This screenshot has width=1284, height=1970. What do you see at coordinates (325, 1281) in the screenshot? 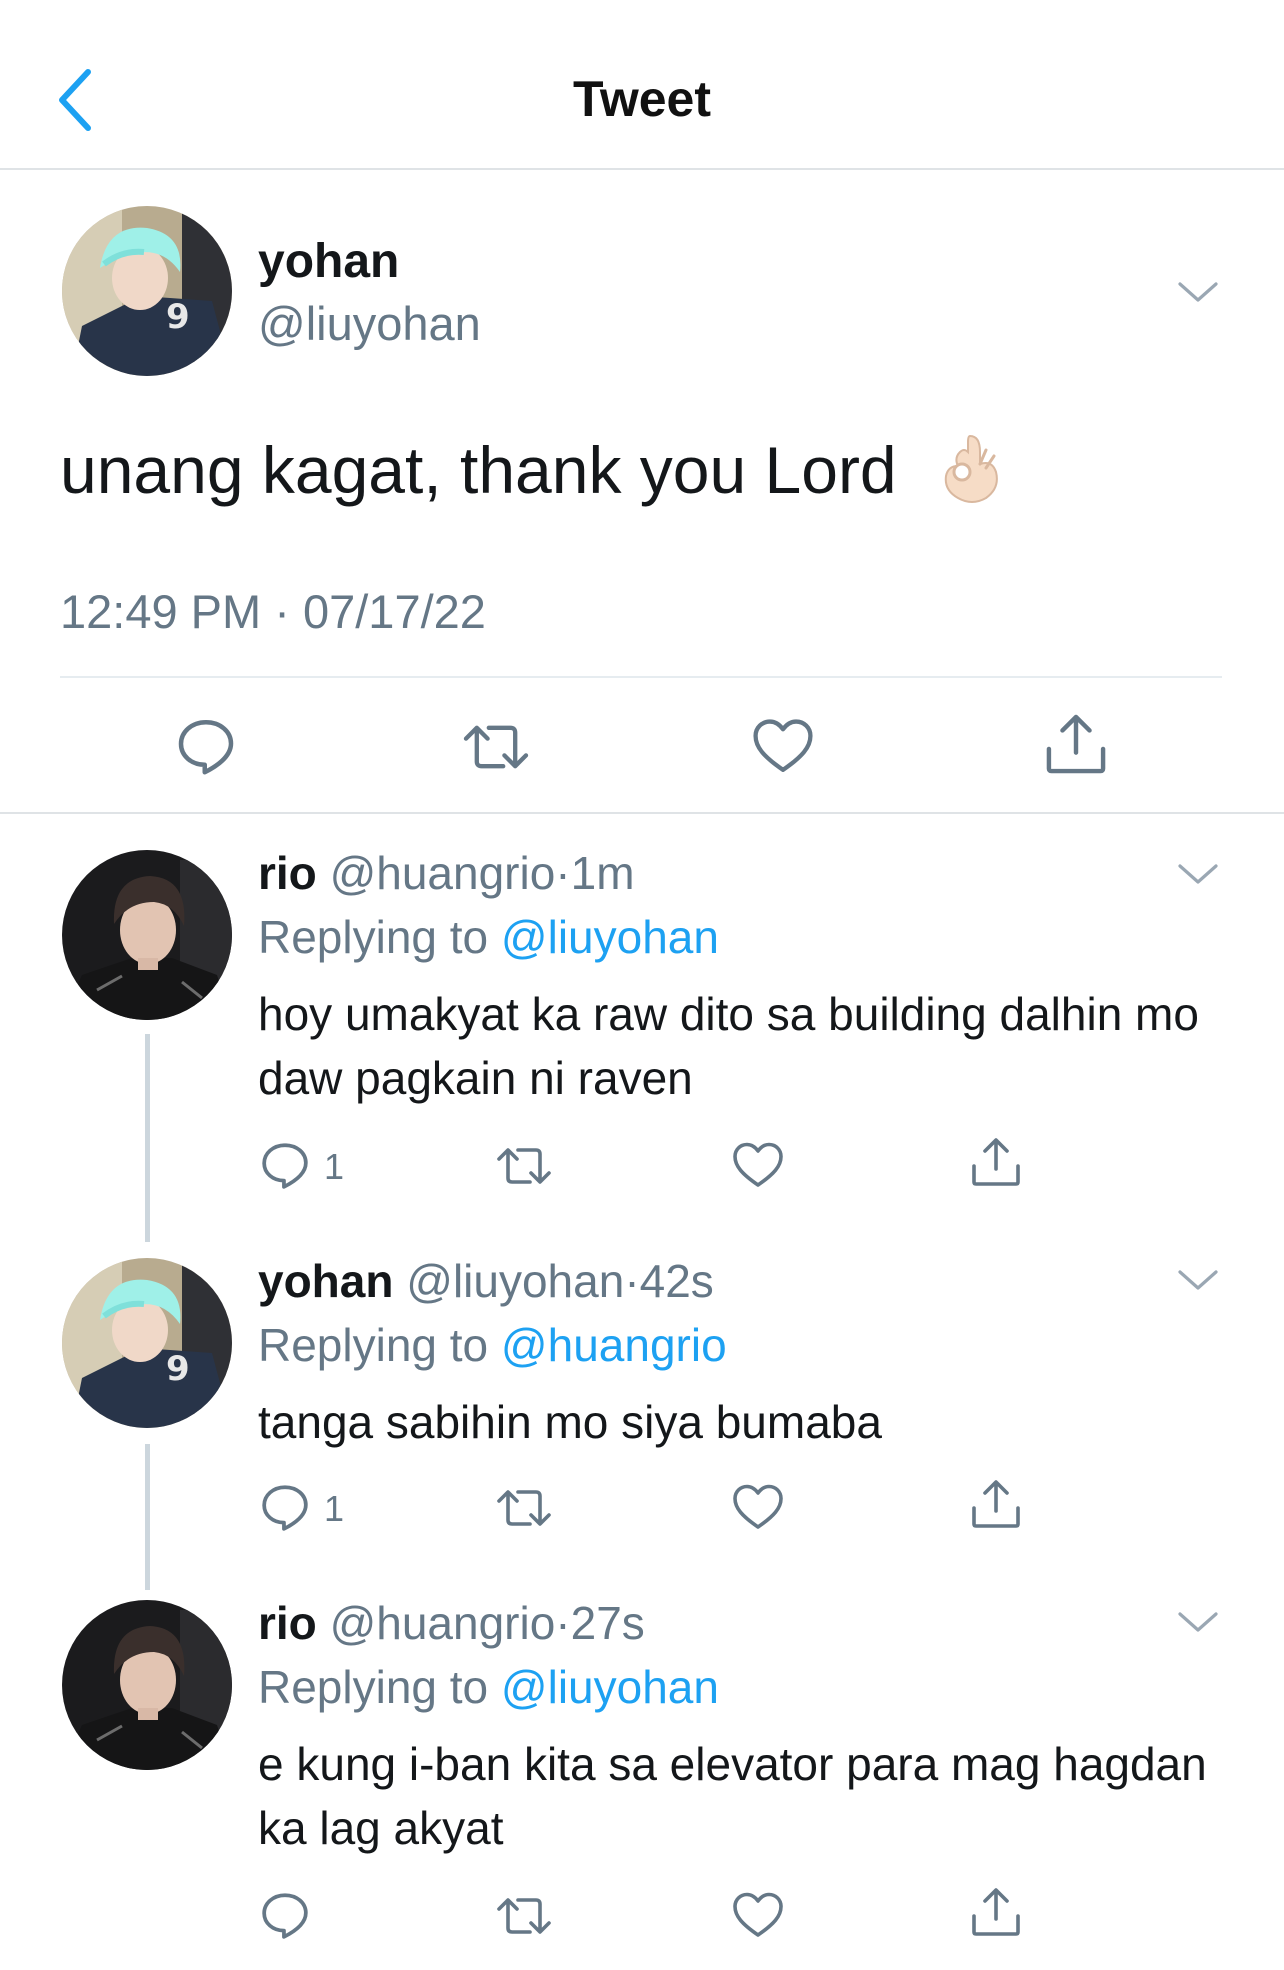
I see `reply-author-name: yohan` at bounding box center [325, 1281].